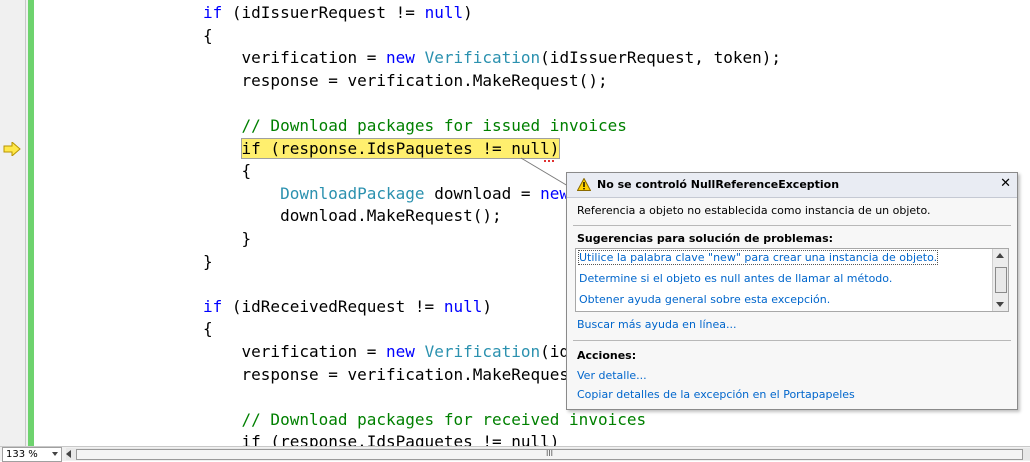 The width and height of the screenshot is (1030, 462). Describe the element at coordinates (463, 306) in the screenshot. I see `code-keyword: null` at that location.